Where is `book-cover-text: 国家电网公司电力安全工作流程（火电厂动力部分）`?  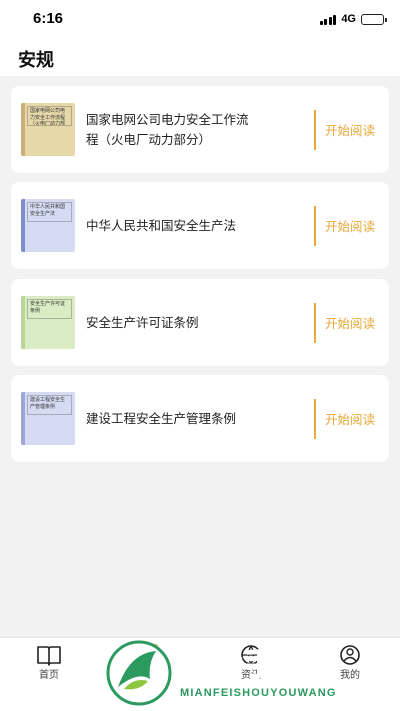
book-cover-text: 国家电网公司电力安全工作流程（火电厂动力部分） is located at coordinates (49, 116).